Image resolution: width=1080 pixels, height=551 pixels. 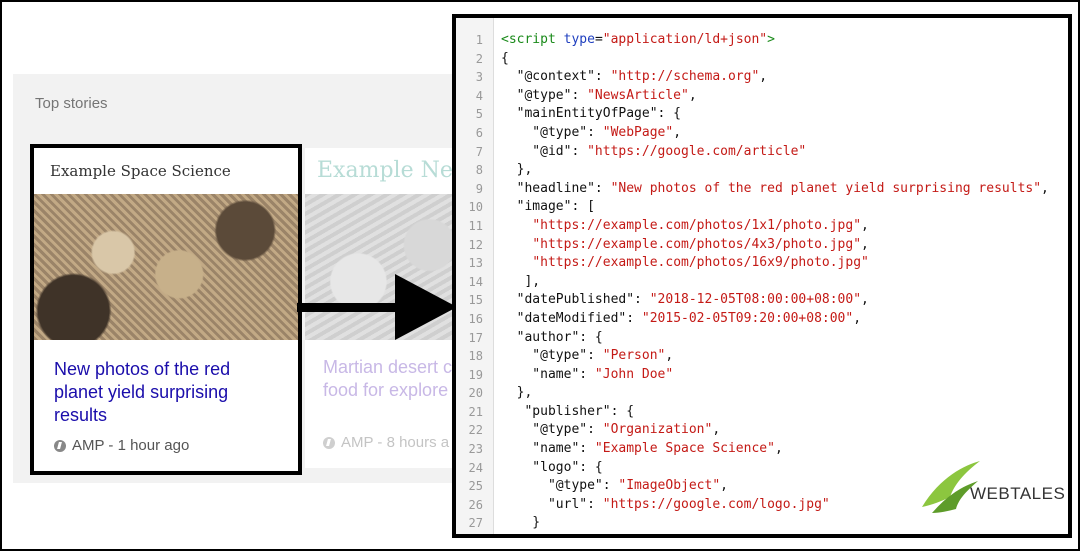 What do you see at coordinates (762, 375) in the screenshot?
I see `code-line: 19 "name": "John Doe"` at bounding box center [762, 375].